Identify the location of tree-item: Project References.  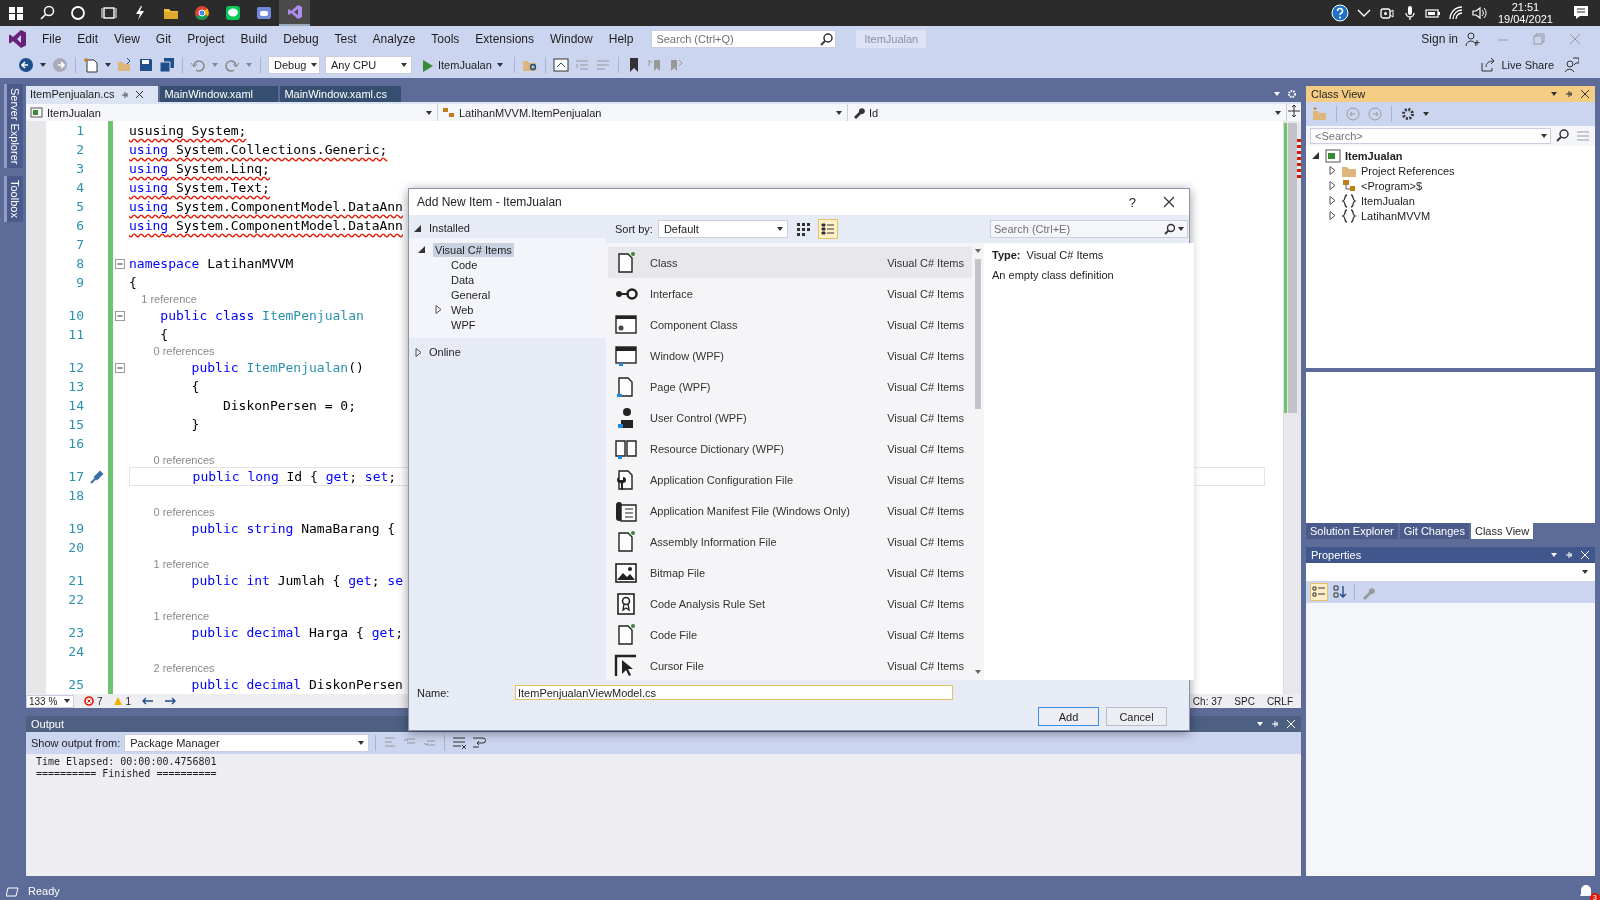
(1408, 170).